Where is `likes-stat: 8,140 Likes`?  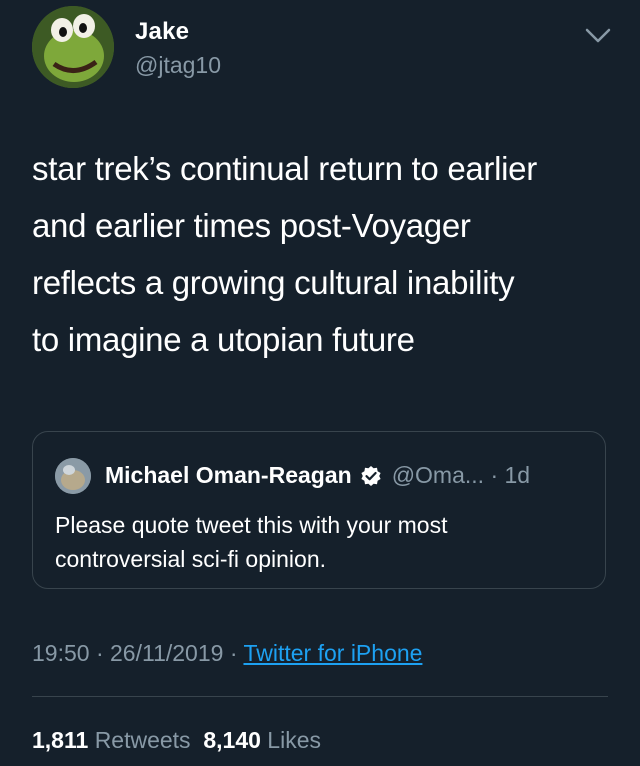
likes-stat: 8,140 Likes is located at coordinates (262, 740).